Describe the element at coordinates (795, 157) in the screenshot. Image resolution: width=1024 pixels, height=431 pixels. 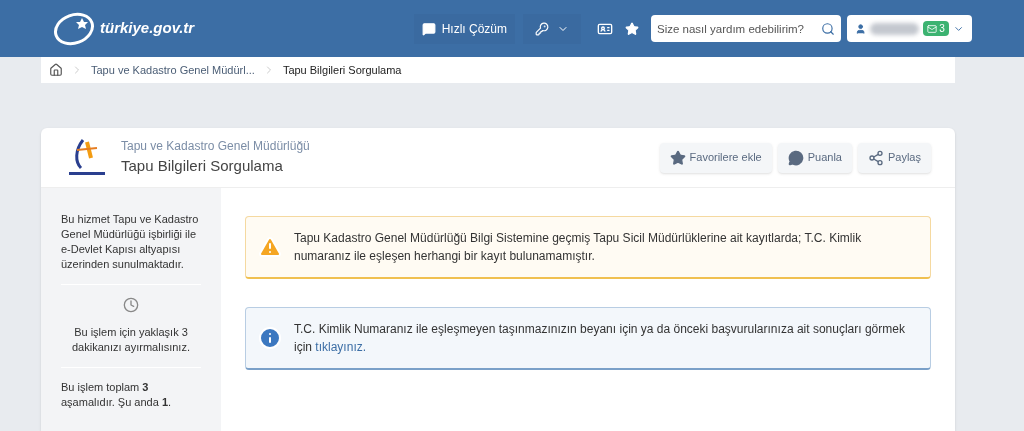
I see `speech-bubble-icon` at that location.